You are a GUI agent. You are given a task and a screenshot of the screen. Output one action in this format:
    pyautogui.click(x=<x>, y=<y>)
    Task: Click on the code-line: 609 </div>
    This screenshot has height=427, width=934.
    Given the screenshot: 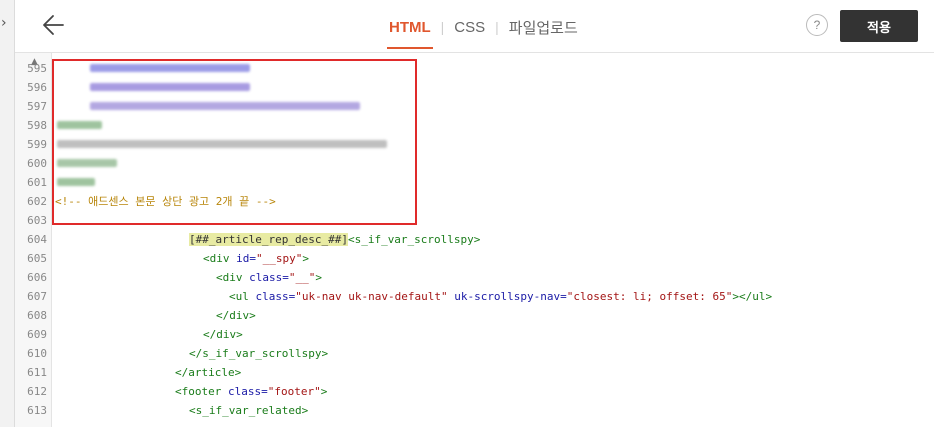 What is the action you would take?
    pyautogui.click(x=474, y=334)
    